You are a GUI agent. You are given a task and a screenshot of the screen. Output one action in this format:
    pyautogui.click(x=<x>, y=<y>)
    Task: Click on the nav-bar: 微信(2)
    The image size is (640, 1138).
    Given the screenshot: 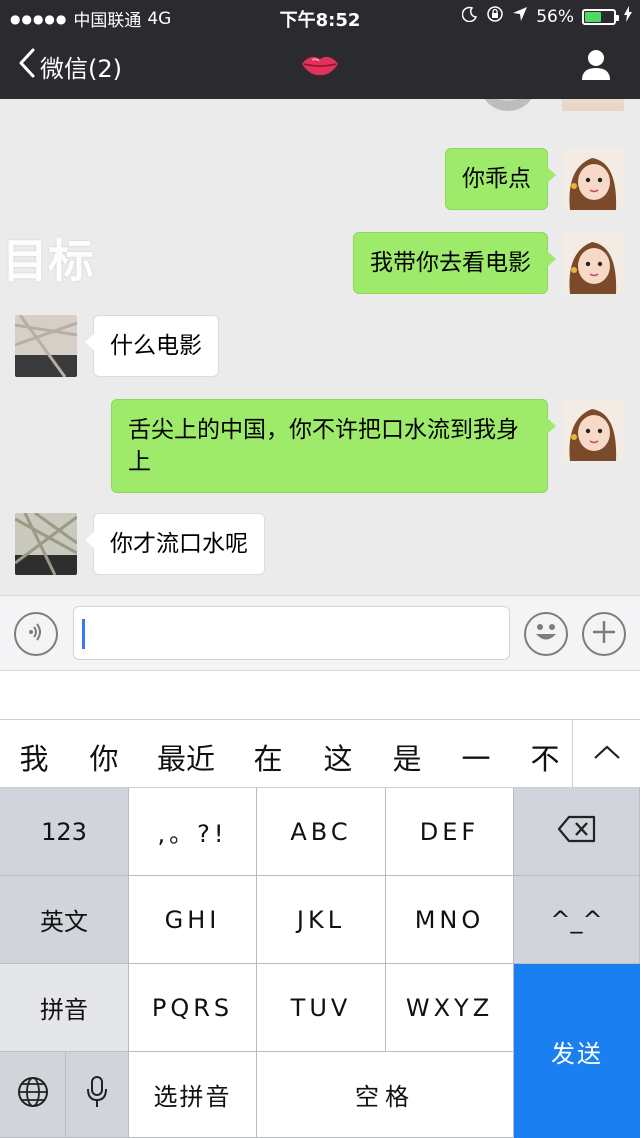 What is the action you would take?
    pyautogui.click(x=320, y=66)
    